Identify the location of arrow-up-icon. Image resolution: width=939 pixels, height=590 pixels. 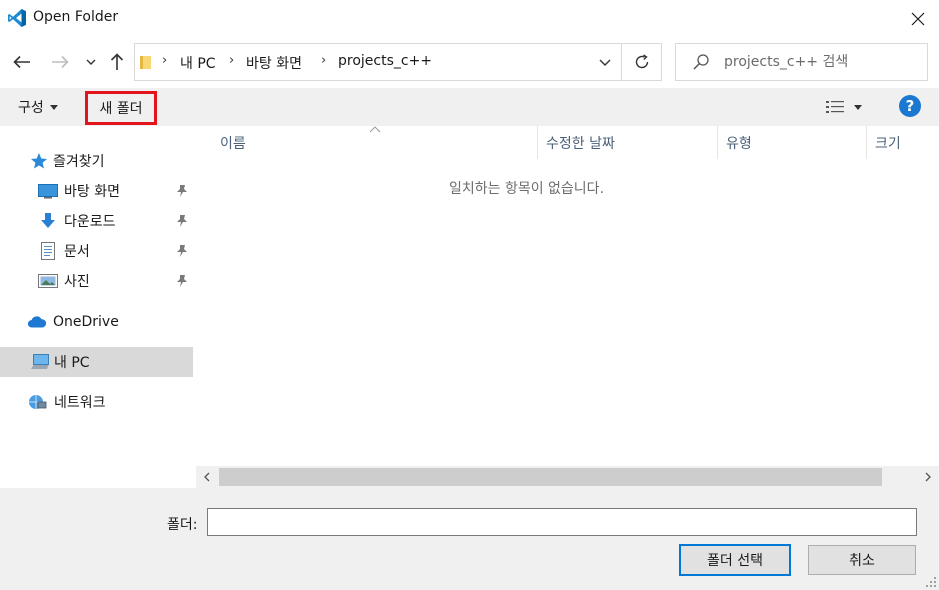
(117, 61).